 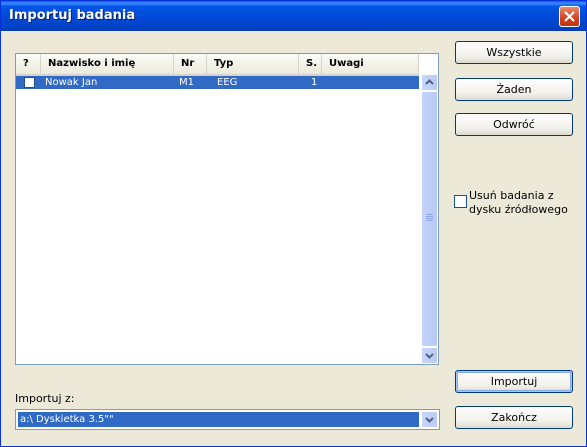 I want to click on window-title: Importuj badania, so click(x=72, y=15).